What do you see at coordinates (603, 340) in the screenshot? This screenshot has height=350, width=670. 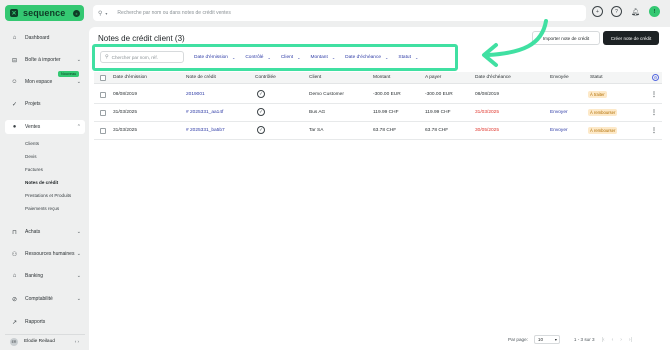 I see `first-page-icon: |‹` at bounding box center [603, 340].